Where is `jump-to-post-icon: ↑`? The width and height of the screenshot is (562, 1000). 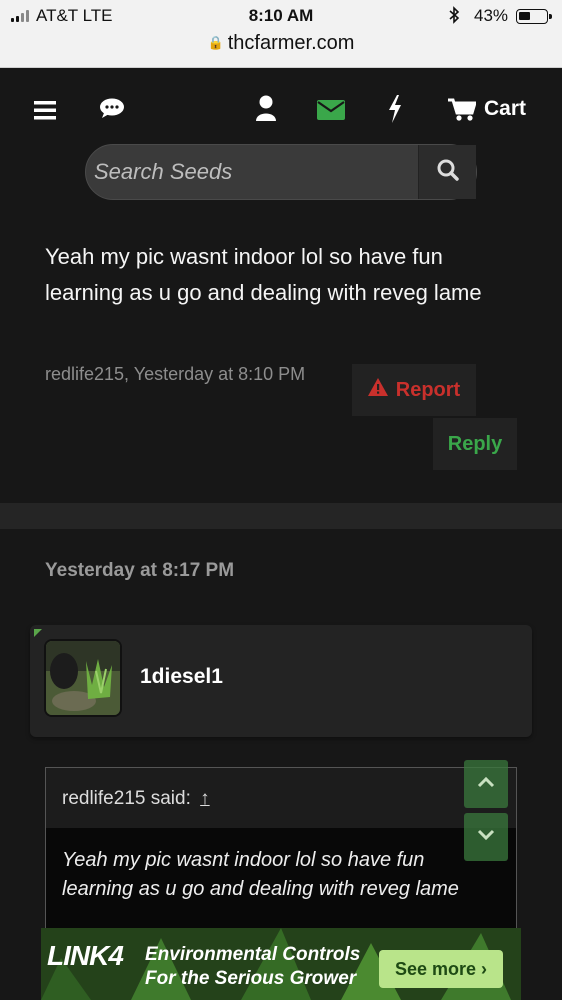 jump-to-post-icon: ↑ is located at coordinates (205, 798).